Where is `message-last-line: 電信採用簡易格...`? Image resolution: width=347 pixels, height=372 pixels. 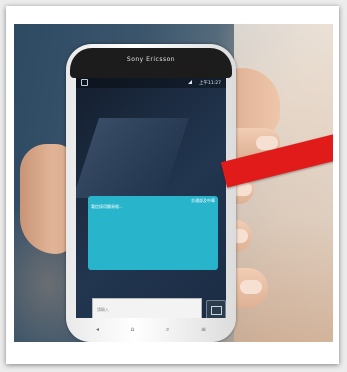
message-last-line: 電信採用簡易格... is located at coordinates (107, 206).